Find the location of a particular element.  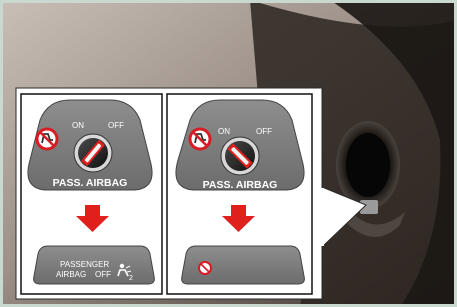

child-seat-prohibited-icon-right is located at coordinates (200, 139).